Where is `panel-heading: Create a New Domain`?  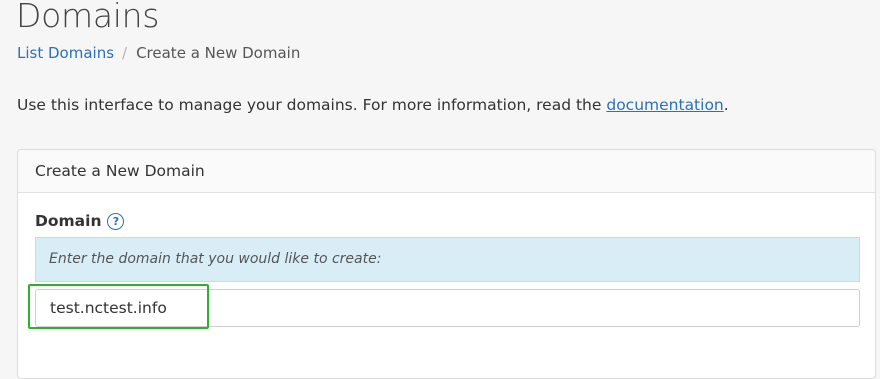
panel-heading: Create a New Domain is located at coordinates (446, 171).